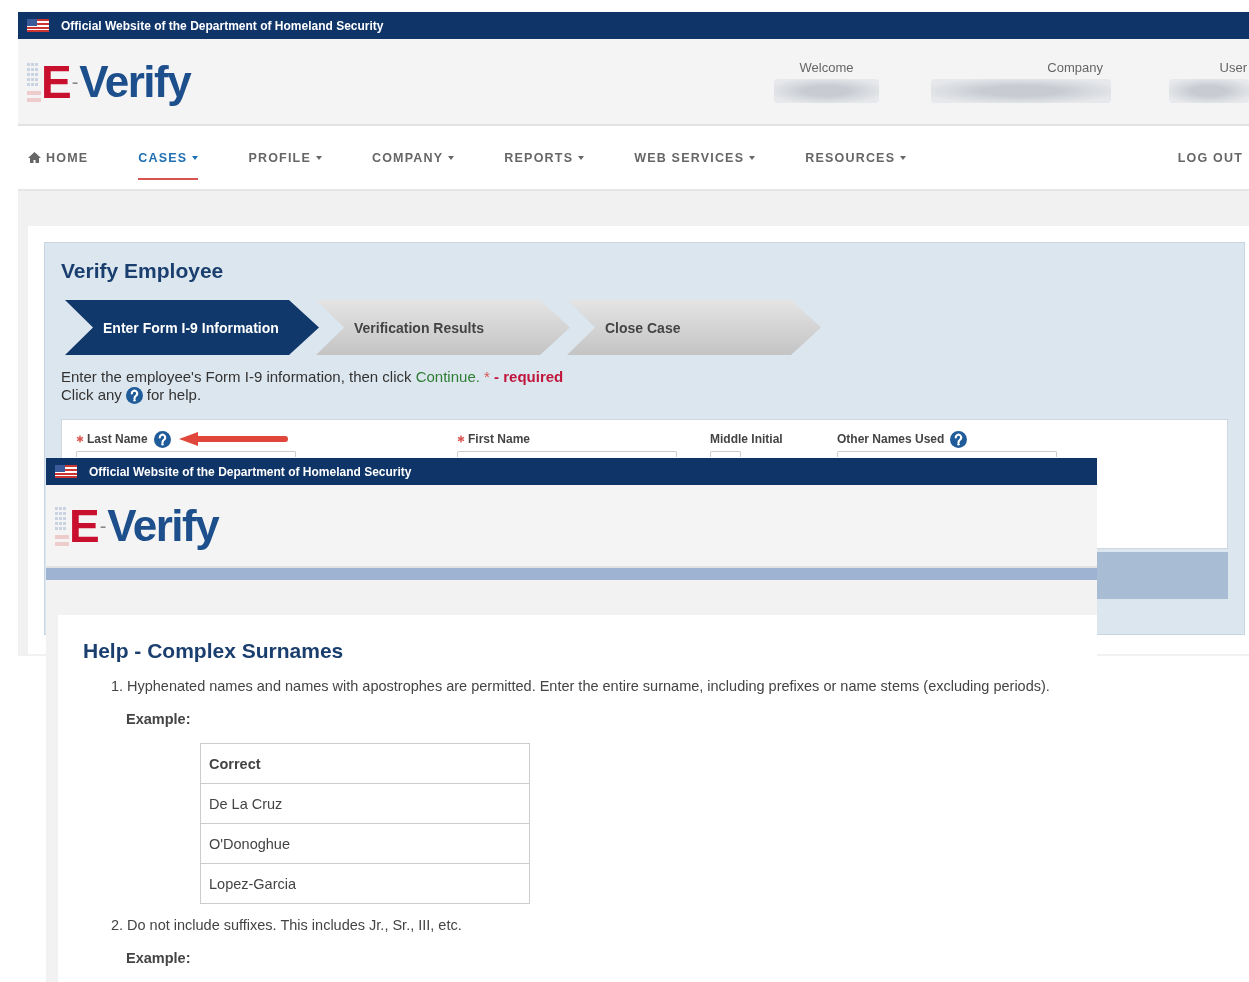  I want to click on help-title: Help - Complex Surnames, so click(214, 651).